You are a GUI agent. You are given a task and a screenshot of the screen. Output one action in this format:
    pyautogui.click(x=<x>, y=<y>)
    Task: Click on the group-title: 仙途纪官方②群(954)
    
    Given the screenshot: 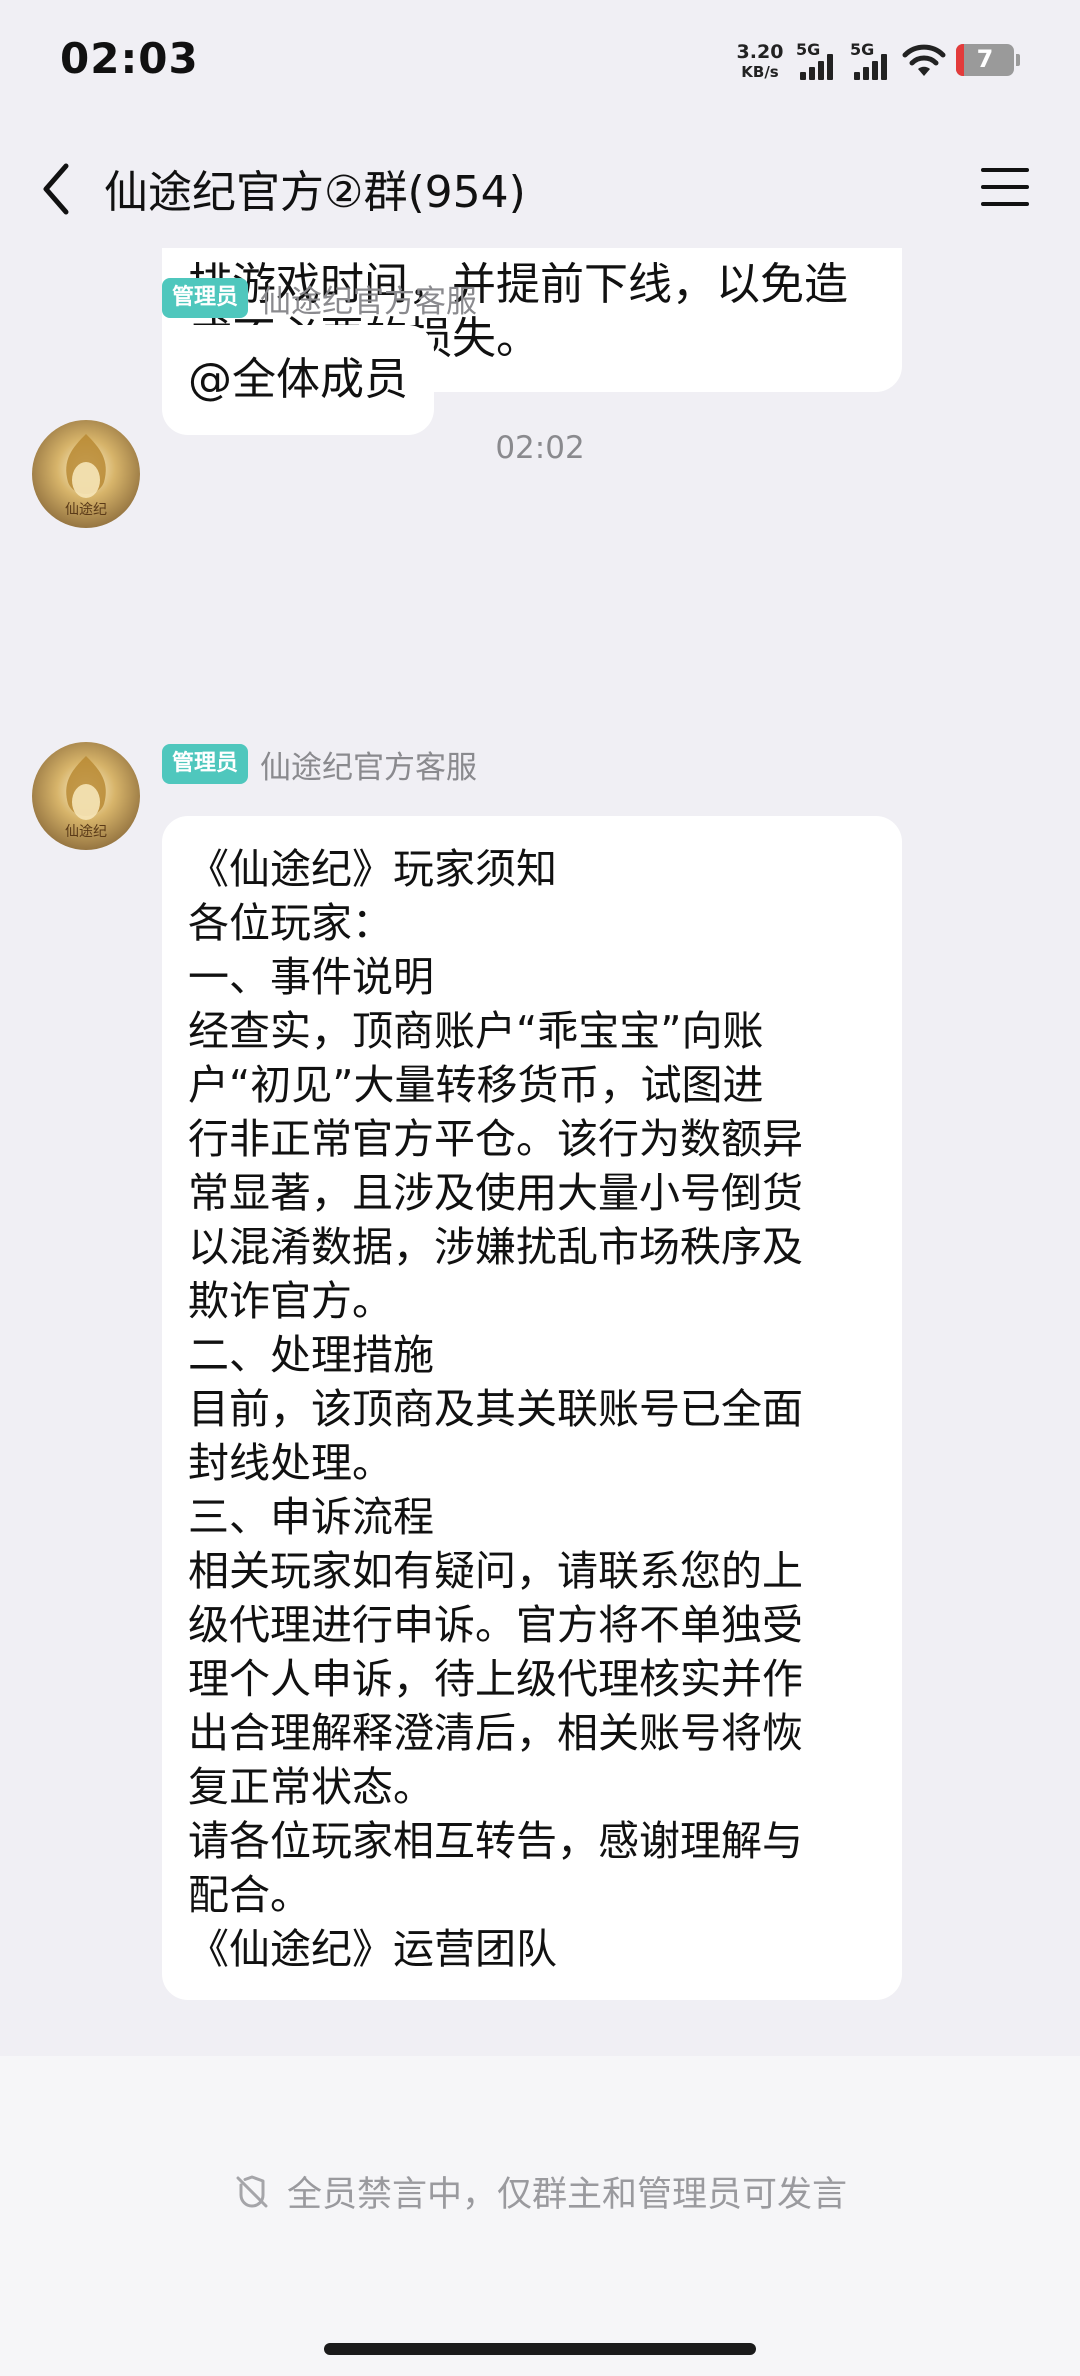 What is the action you would take?
    pyautogui.click(x=315, y=188)
    